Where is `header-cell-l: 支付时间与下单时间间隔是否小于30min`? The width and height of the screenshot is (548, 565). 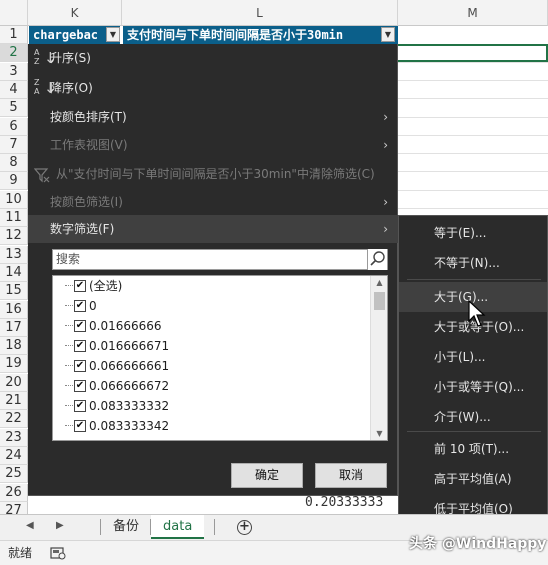
header-cell-l: 支付时间与下单时间间隔是否小于30min is located at coordinates (260, 35).